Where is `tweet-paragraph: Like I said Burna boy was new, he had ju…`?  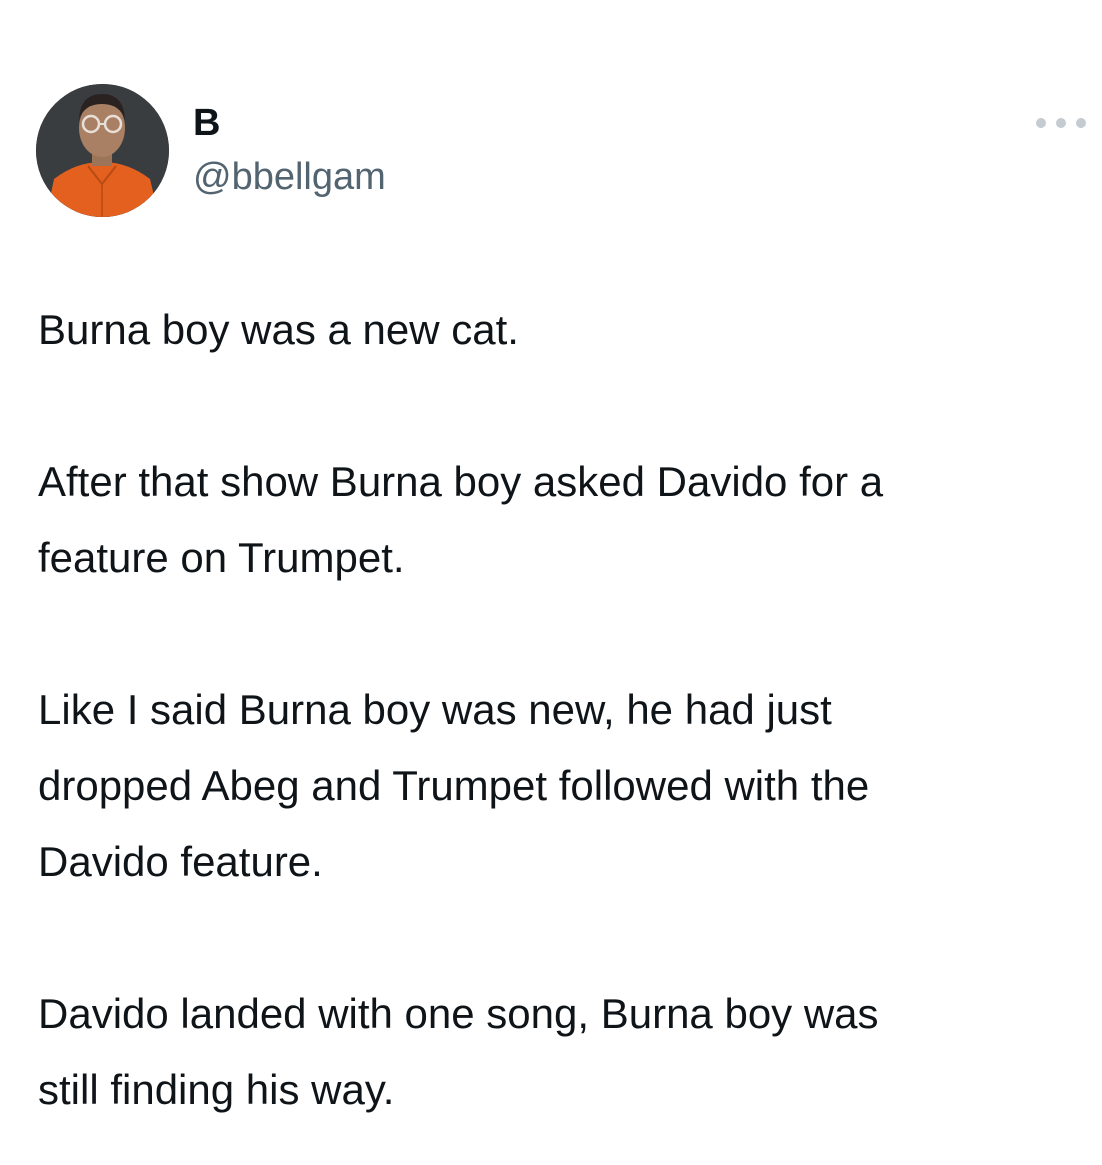
tweet-paragraph: Like I said Burna boy was new, he had ju… is located at coordinates (454, 785).